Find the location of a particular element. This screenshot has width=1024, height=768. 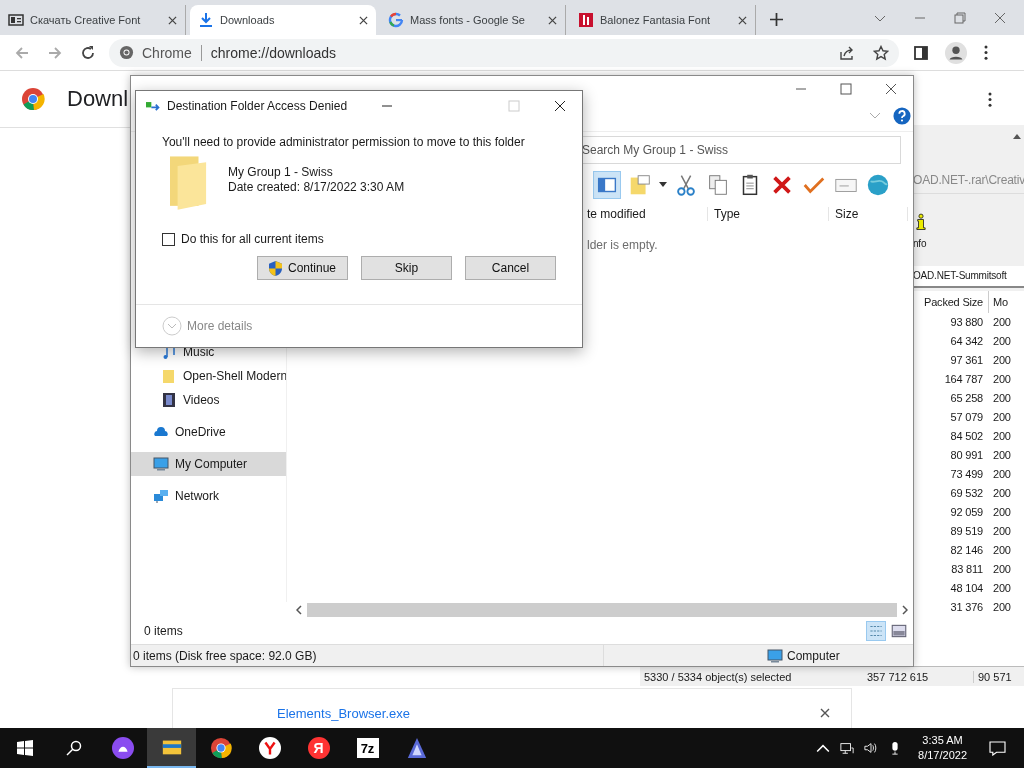

help-icon is located at coordinates (902, 116).